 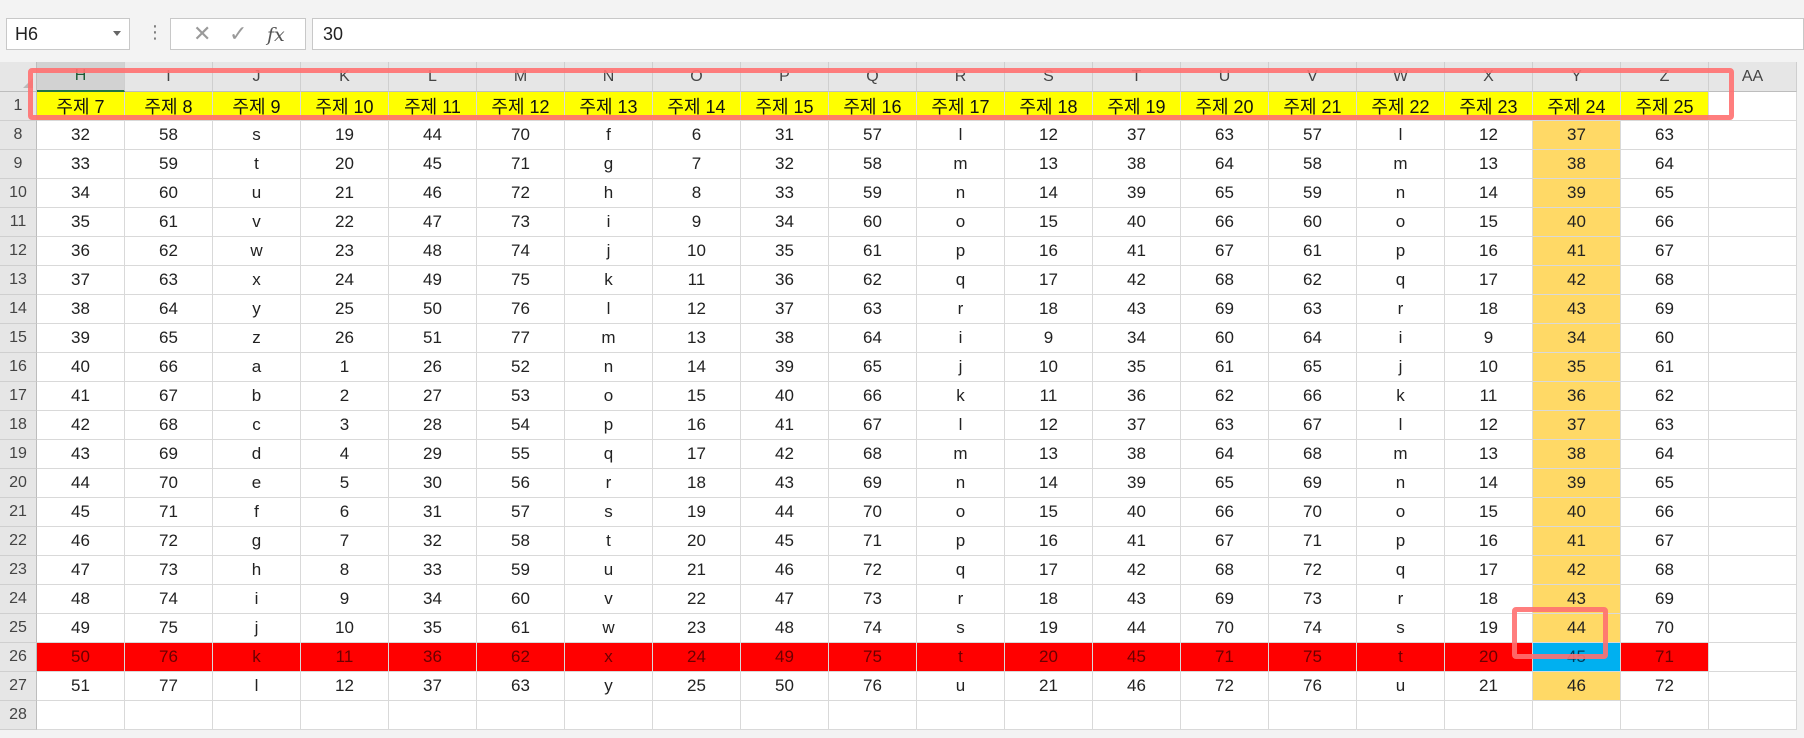 I want to click on cell-n10: h, so click(x=609, y=193).